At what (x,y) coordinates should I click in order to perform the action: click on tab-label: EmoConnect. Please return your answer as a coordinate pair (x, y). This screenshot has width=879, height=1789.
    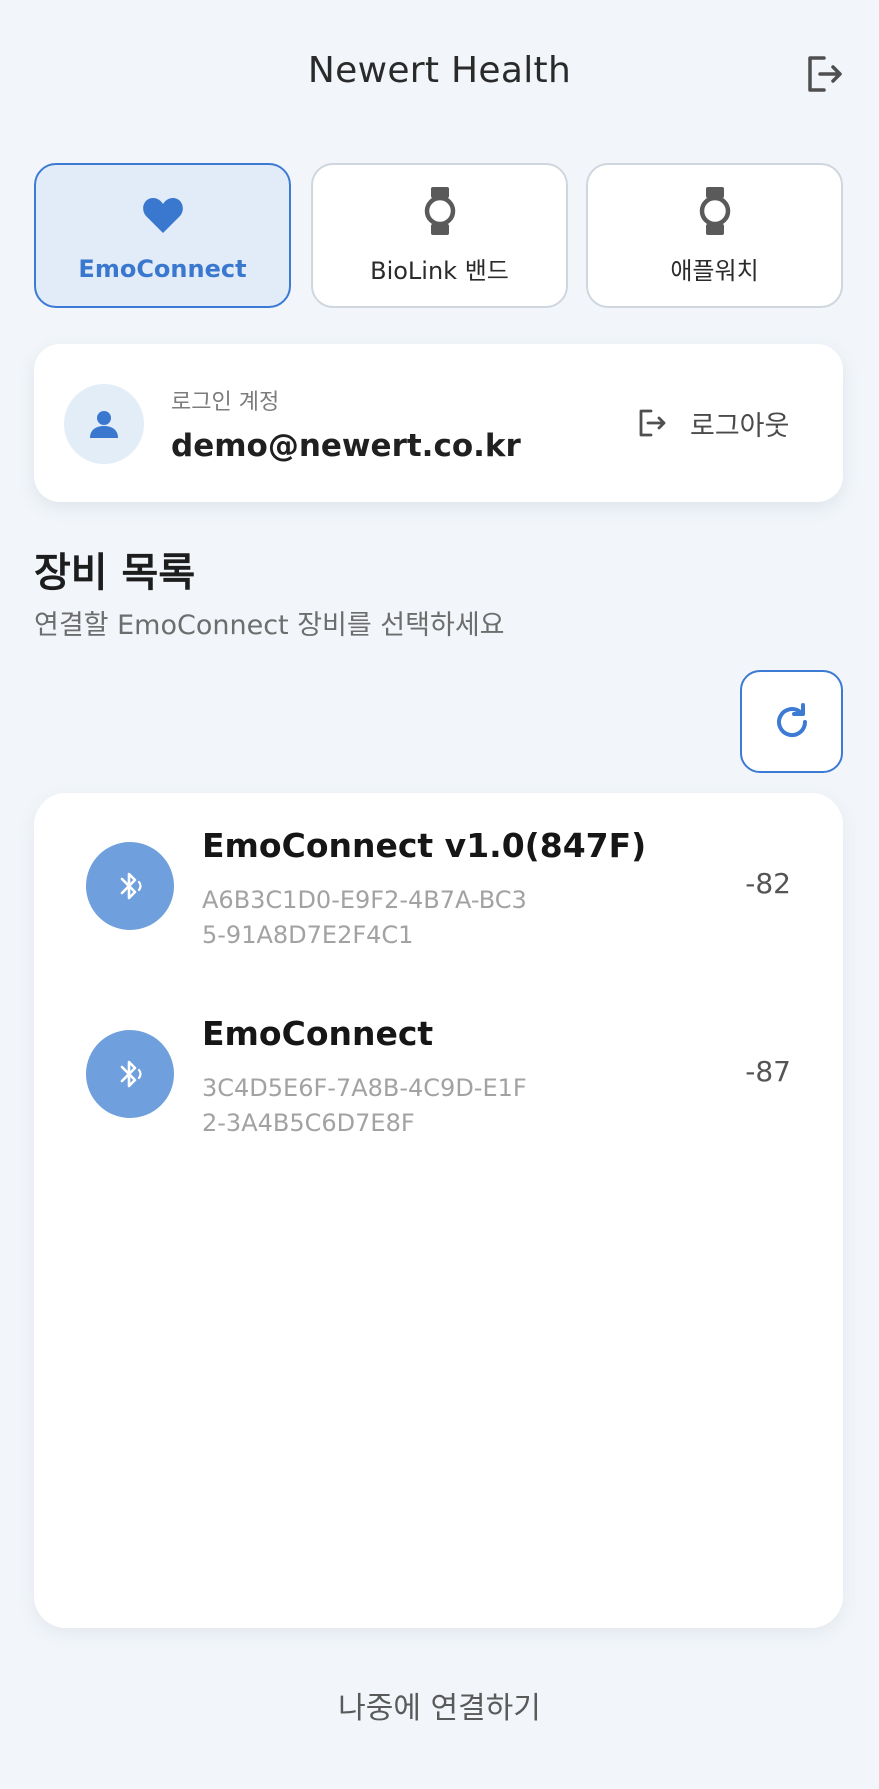
    Looking at the image, I should click on (162, 268).